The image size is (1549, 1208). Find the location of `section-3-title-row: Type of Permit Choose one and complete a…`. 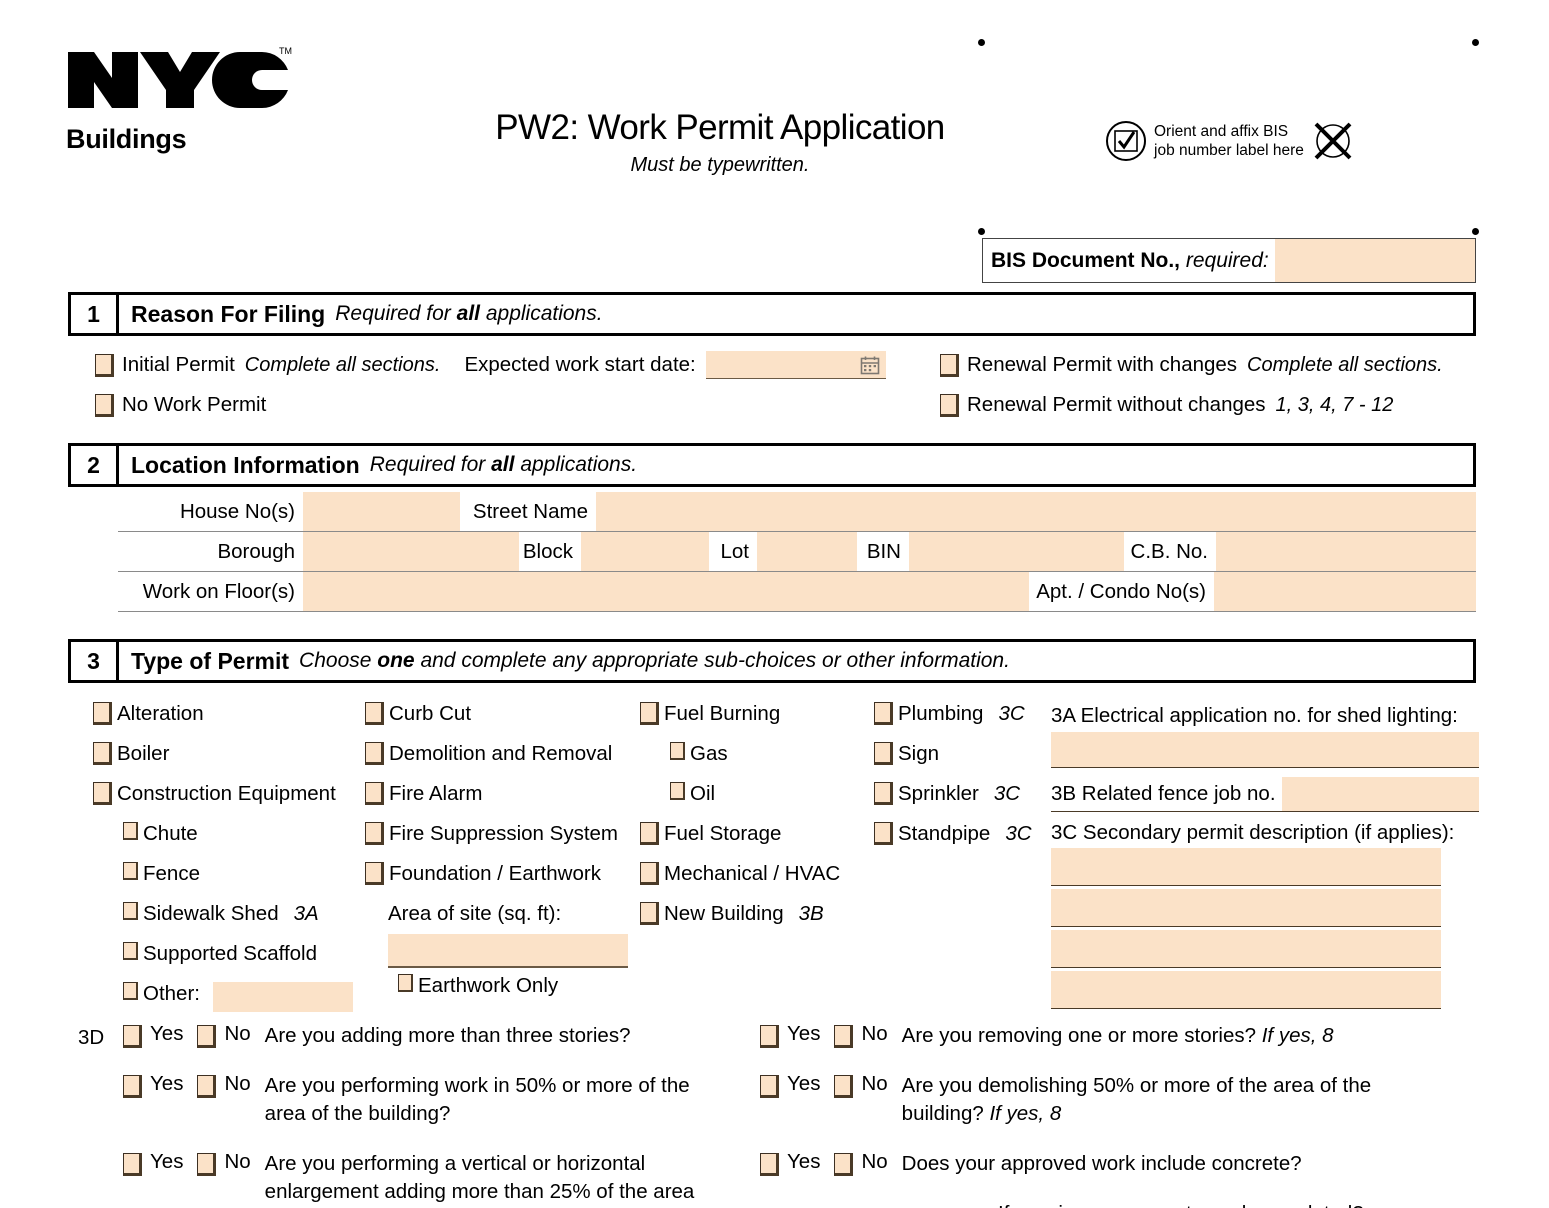

section-3-title-row: Type of Permit Choose one and complete a… is located at coordinates (564, 661).